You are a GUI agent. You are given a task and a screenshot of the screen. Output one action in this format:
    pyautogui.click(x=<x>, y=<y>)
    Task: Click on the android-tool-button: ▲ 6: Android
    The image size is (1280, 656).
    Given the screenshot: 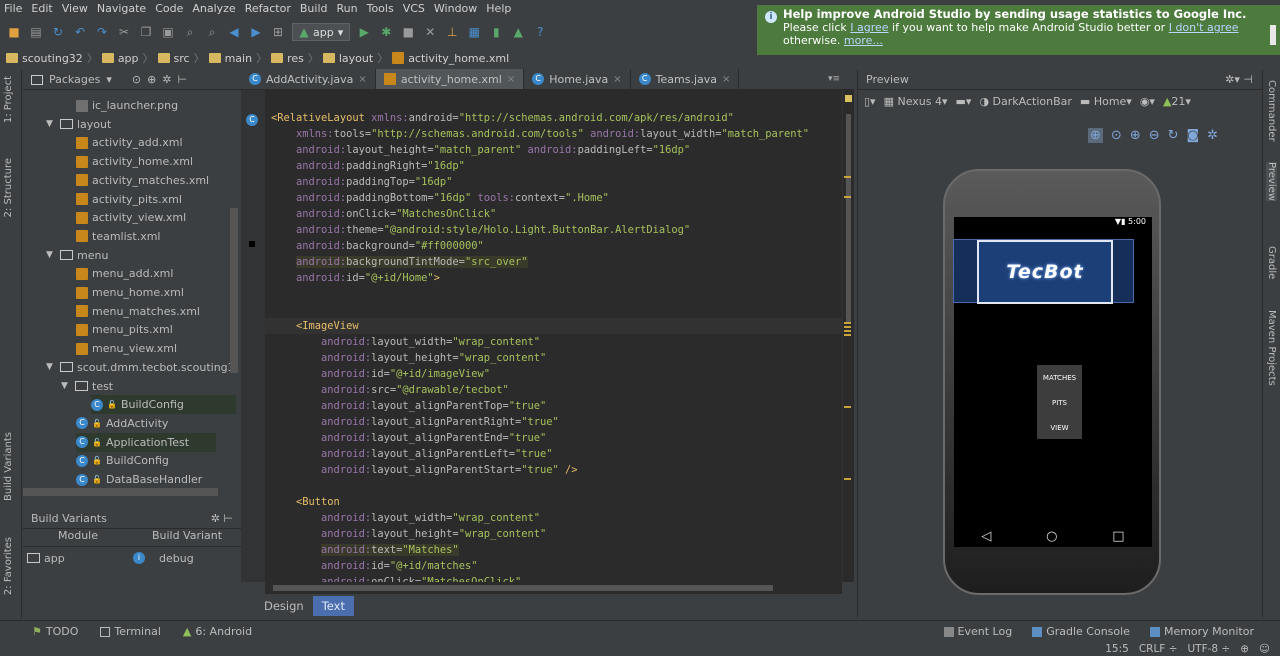 What is the action you would take?
    pyautogui.click(x=217, y=631)
    